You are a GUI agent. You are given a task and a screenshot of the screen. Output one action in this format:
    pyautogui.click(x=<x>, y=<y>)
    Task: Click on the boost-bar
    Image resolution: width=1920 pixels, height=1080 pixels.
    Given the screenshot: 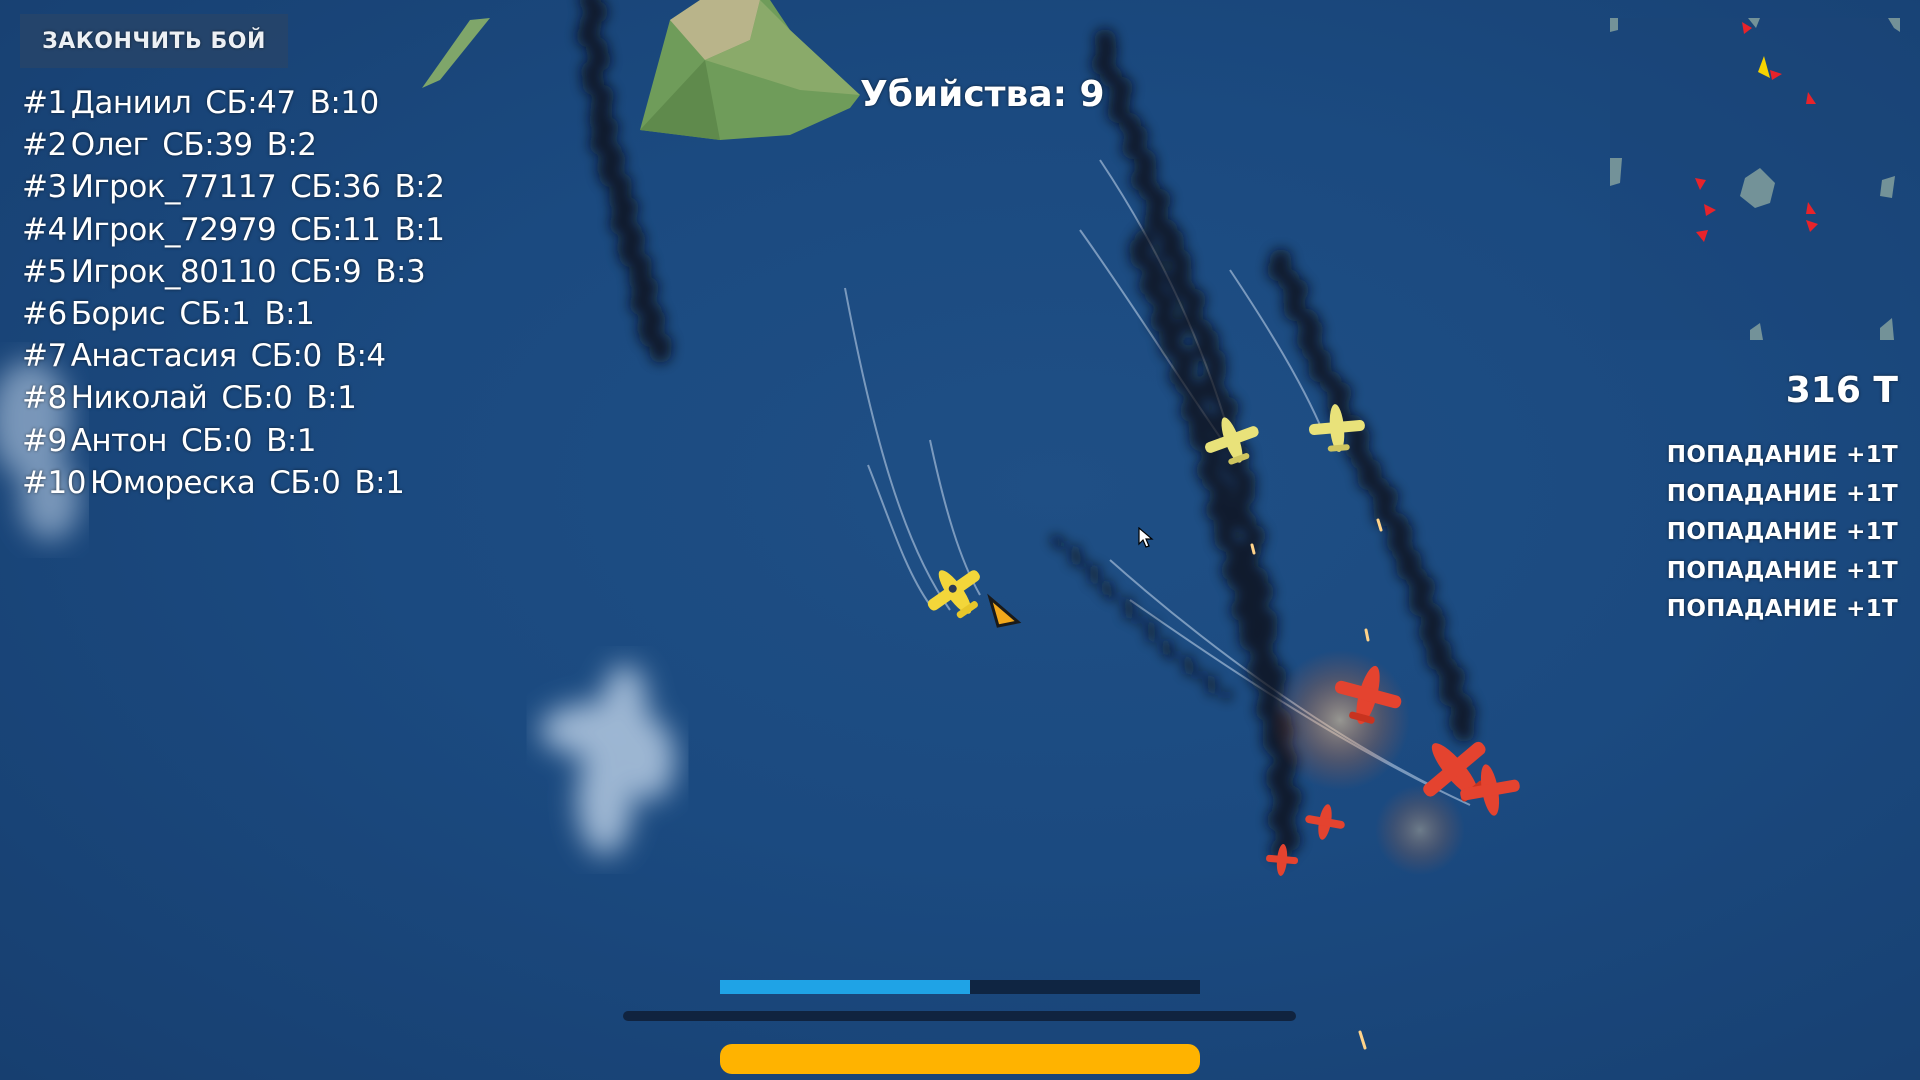 What is the action you would take?
    pyautogui.click(x=960, y=987)
    